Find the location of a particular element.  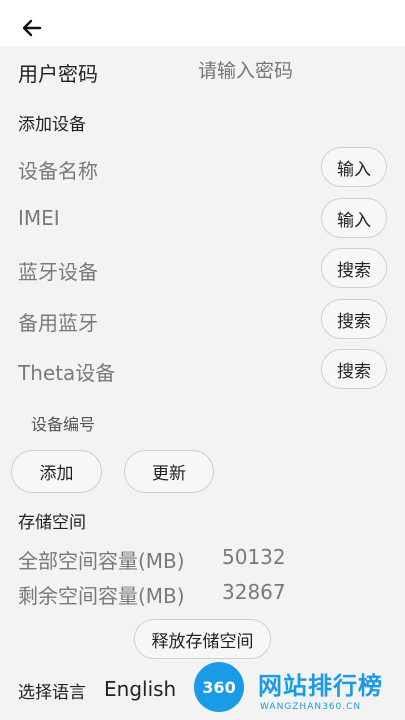

total-space-value: 50132 is located at coordinates (254, 557).